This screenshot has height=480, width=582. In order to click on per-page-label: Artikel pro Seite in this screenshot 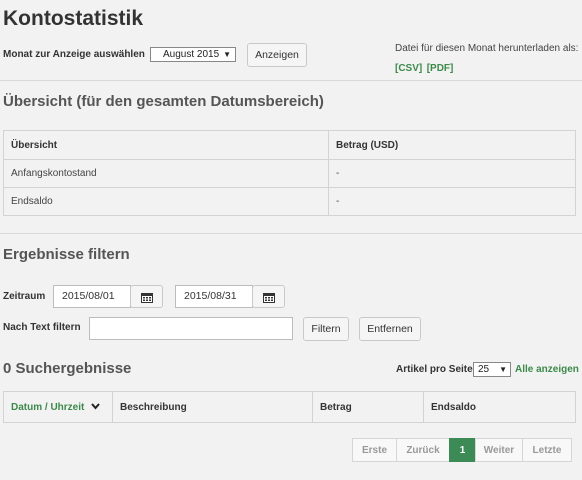, I will do `click(434, 369)`.